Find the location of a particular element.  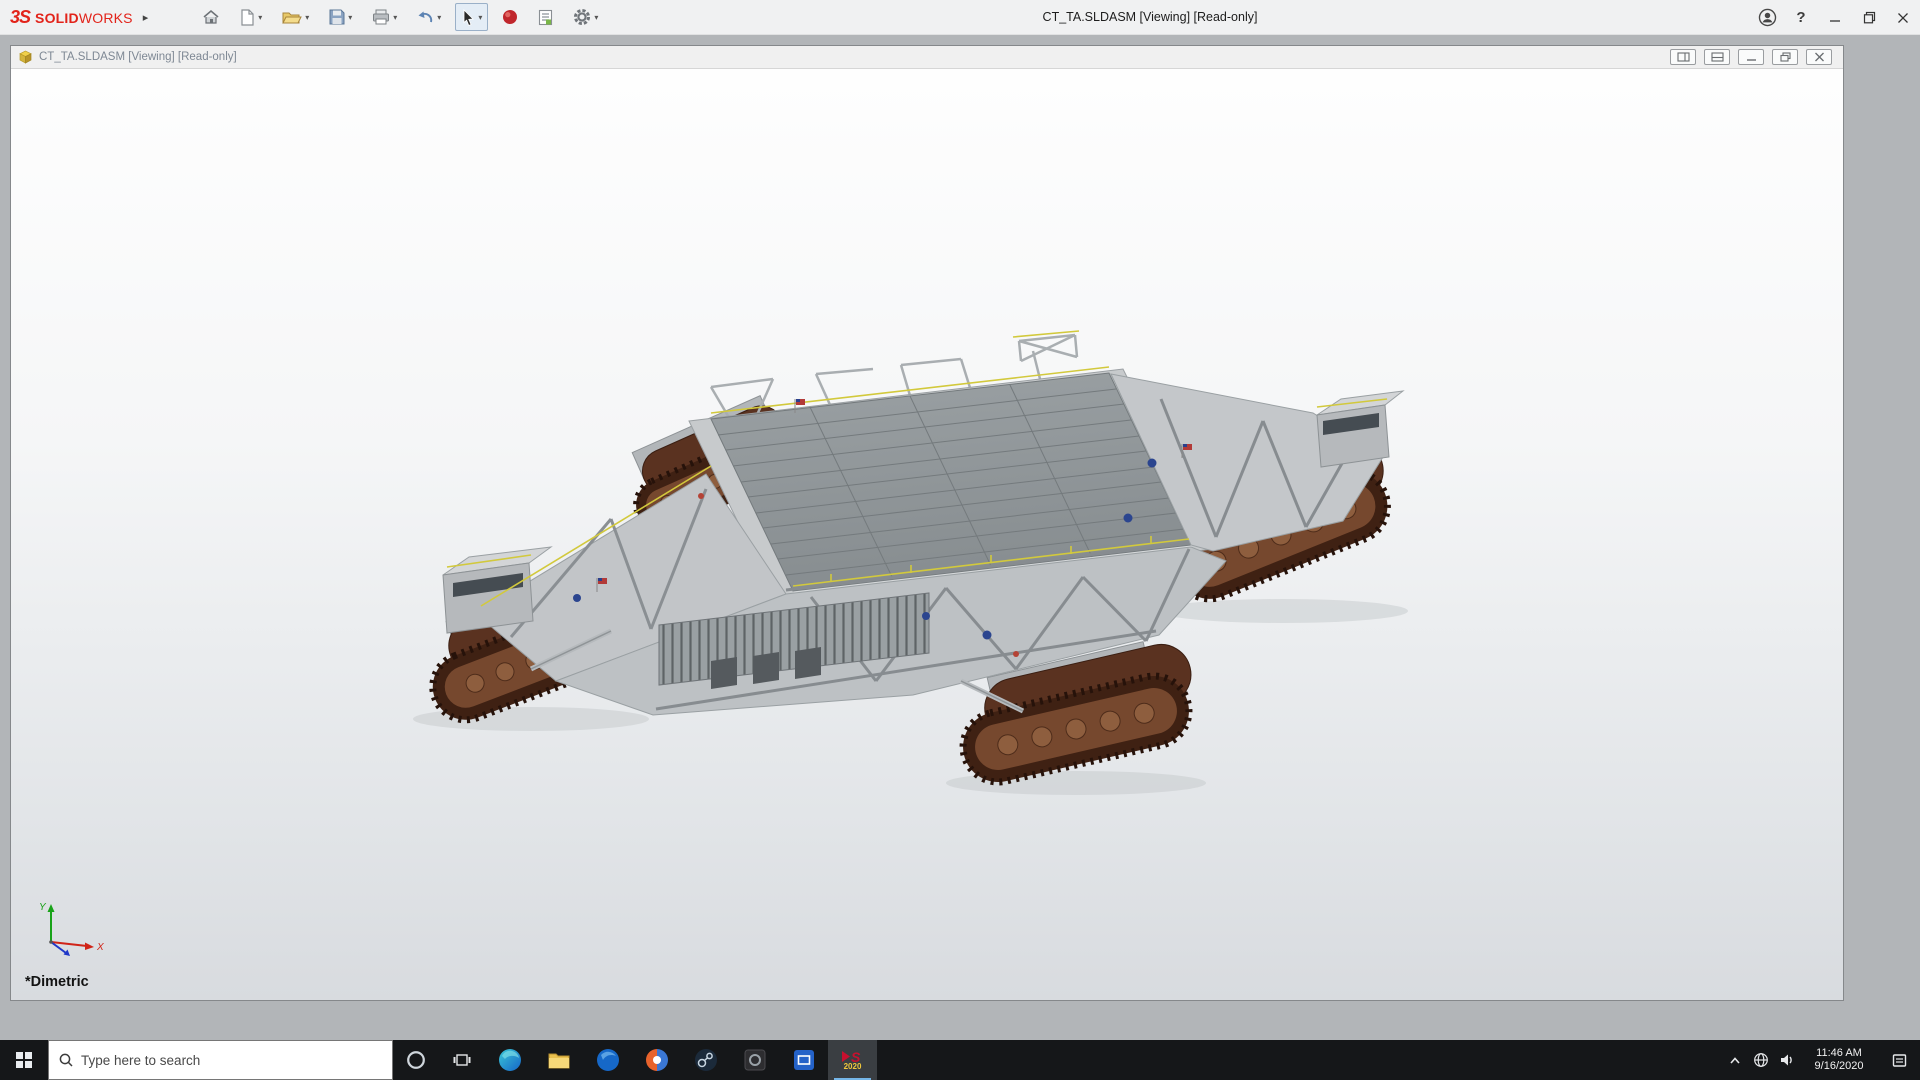

macro-record-button is located at coordinates (510, 17).